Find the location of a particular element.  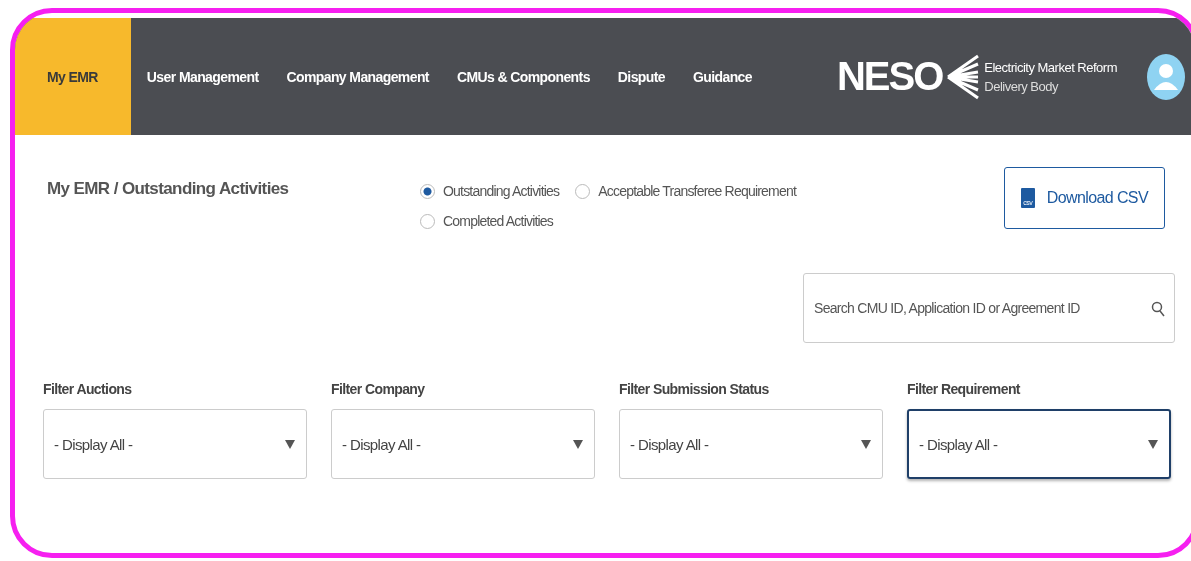

filter-label: Filter Auctions is located at coordinates (88, 389).